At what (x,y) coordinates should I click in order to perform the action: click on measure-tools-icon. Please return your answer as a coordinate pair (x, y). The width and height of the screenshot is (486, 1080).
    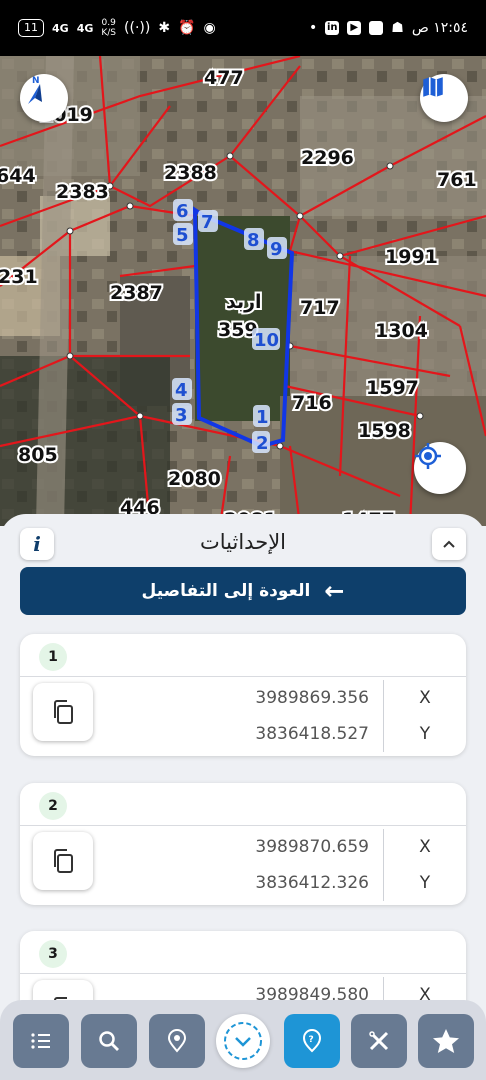
    Looking at the image, I should click on (379, 1041).